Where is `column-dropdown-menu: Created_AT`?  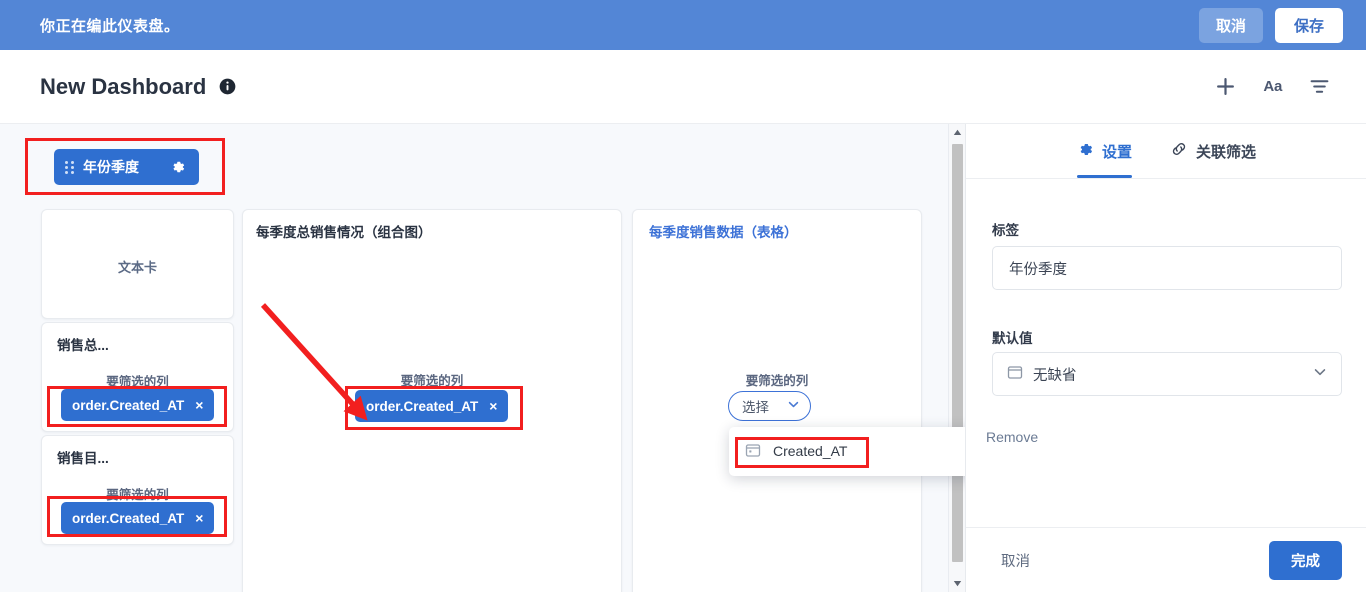 column-dropdown-menu: Created_AT is located at coordinates (847, 451).